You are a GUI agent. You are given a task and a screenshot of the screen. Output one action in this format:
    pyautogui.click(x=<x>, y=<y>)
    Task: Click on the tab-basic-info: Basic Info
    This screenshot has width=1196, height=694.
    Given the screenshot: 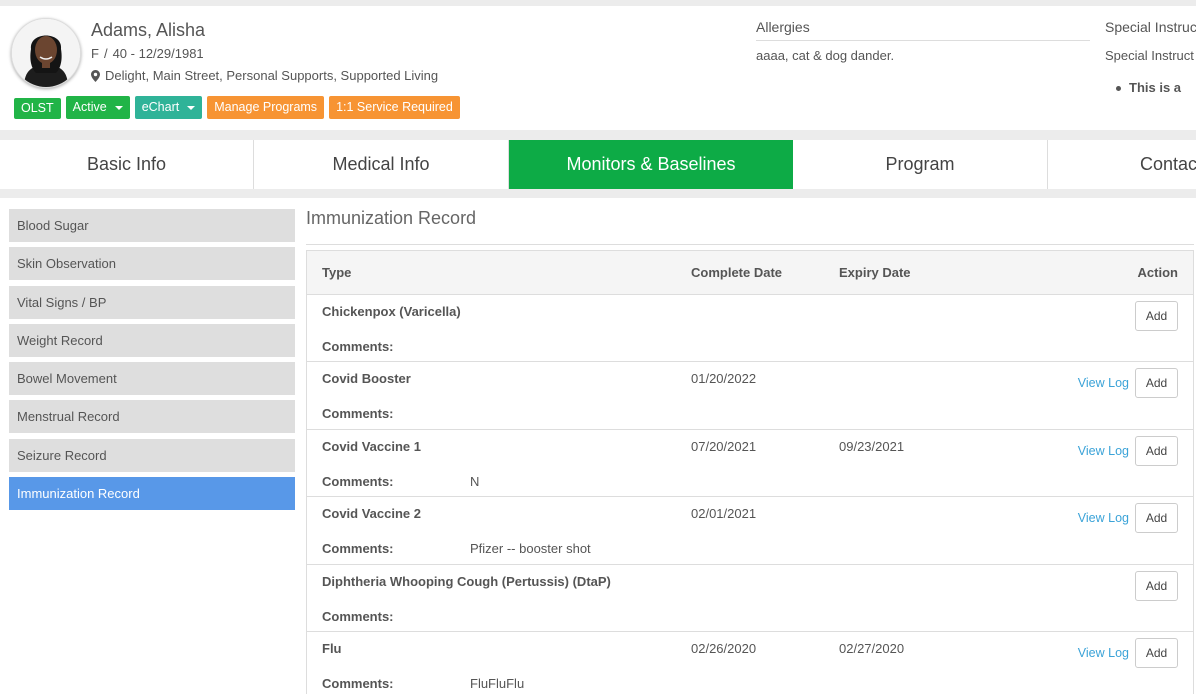 What is the action you would take?
    pyautogui.click(x=127, y=164)
    